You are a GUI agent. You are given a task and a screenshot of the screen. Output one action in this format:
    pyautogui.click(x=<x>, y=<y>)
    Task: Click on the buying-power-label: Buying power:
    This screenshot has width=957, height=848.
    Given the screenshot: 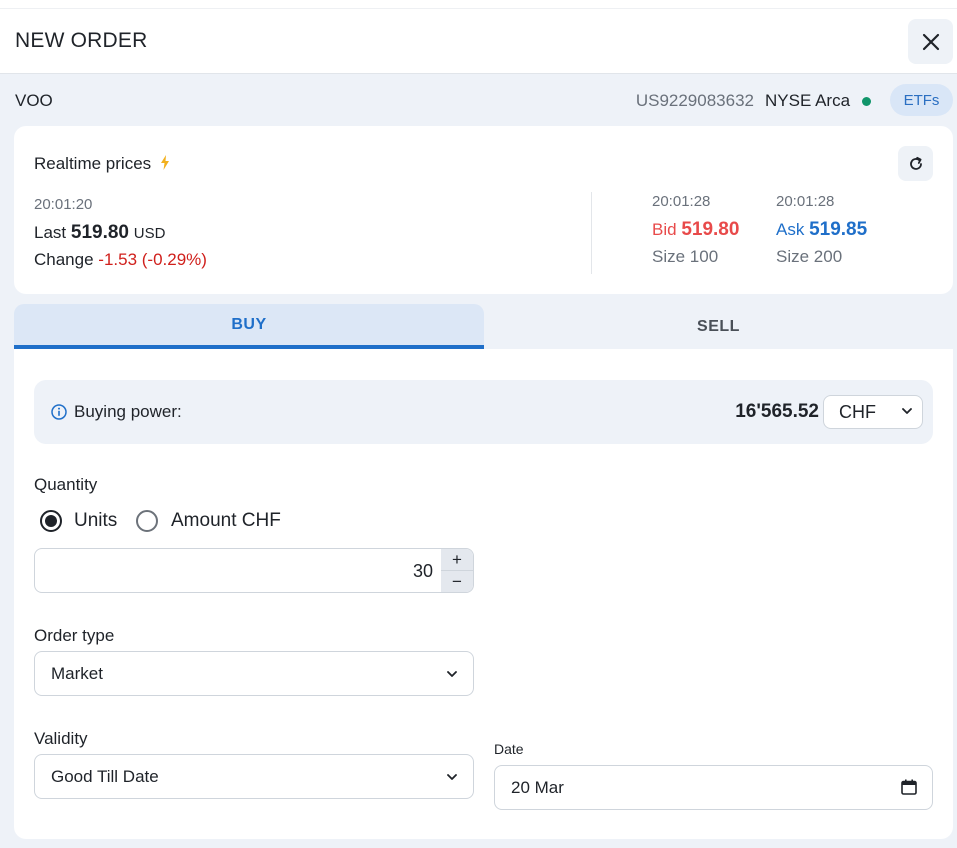 What is the action you would take?
    pyautogui.click(x=128, y=411)
    